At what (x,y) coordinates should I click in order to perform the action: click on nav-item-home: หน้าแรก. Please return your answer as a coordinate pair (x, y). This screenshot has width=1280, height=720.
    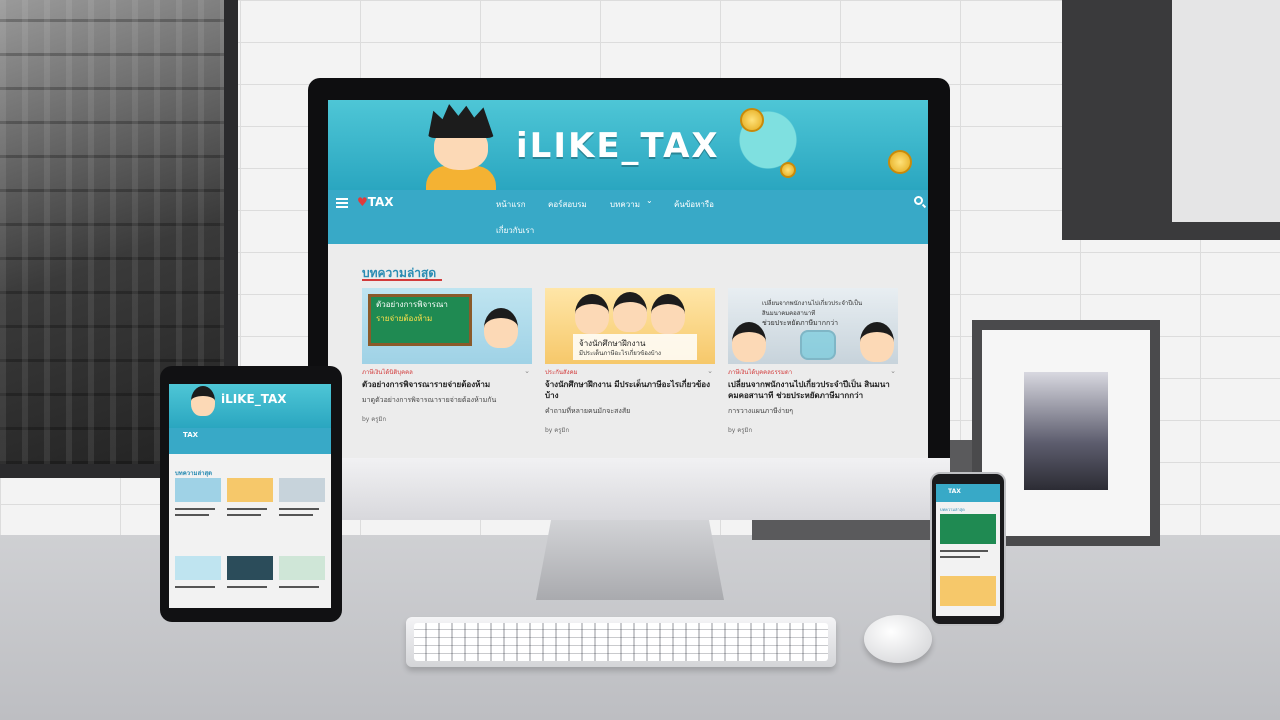
    Looking at the image, I should click on (511, 204).